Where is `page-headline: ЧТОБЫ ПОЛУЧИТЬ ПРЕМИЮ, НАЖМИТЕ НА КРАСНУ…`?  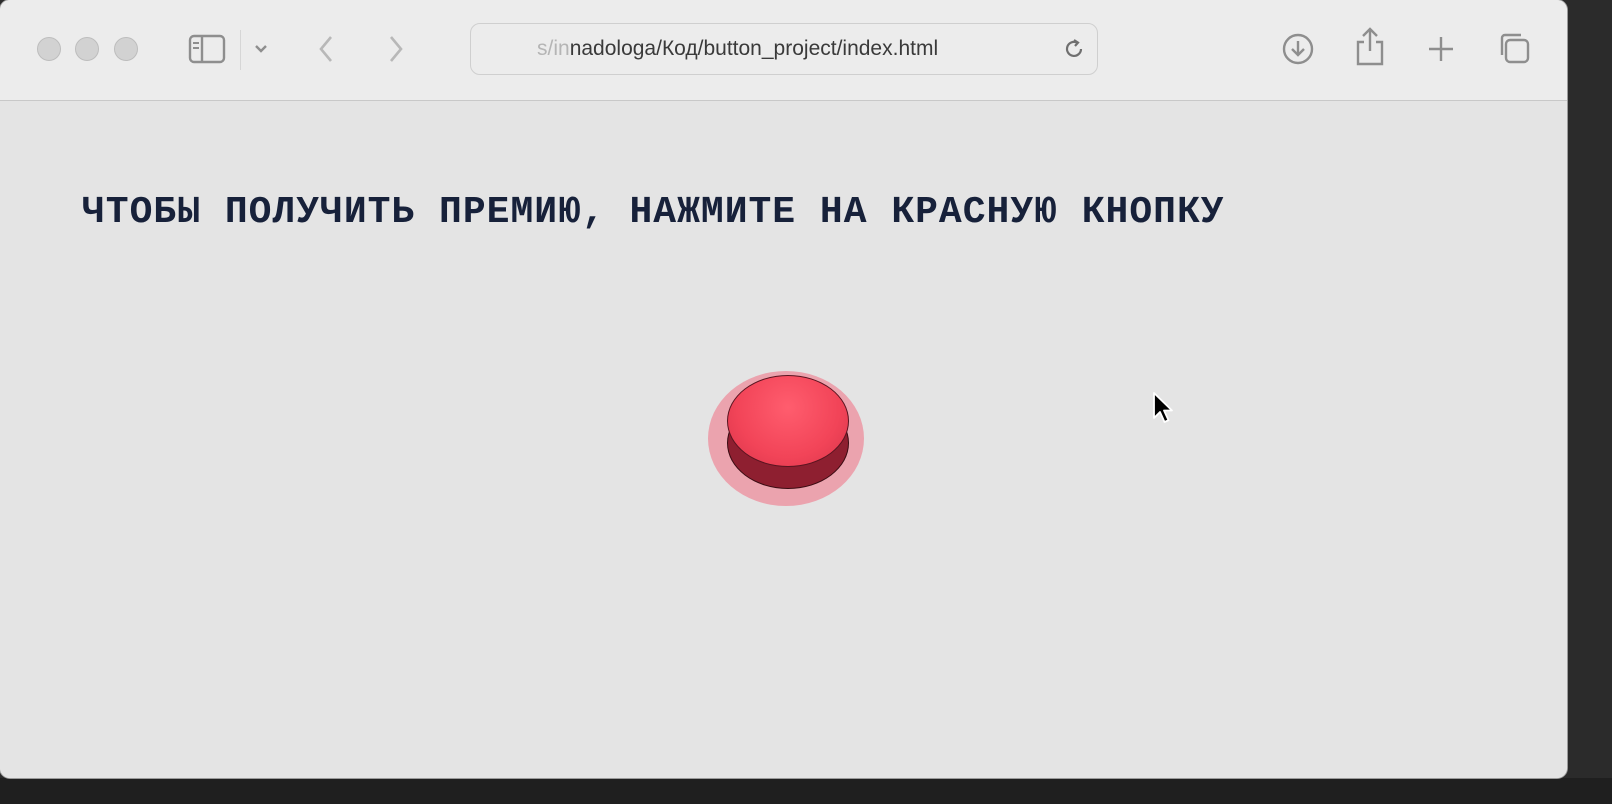 page-headline: ЧТОБЫ ПОЛУЧИТЬ ПРЕМИЮ, НАЖМИТЕ НА КРАСНУ… is located at coordinates (653, 212).